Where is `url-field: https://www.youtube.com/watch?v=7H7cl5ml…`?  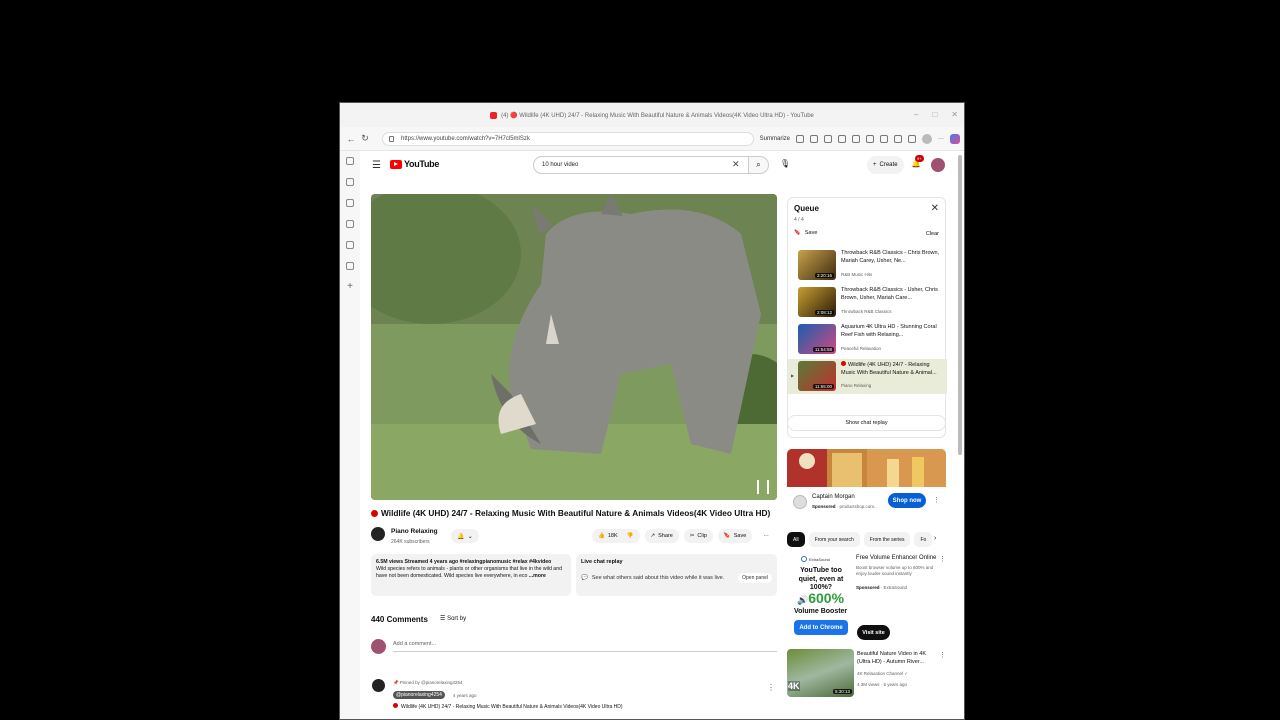 url-field: https://www.youtube.com/watch?v=7H7cl5ml… is located at coordinates (568, 138).